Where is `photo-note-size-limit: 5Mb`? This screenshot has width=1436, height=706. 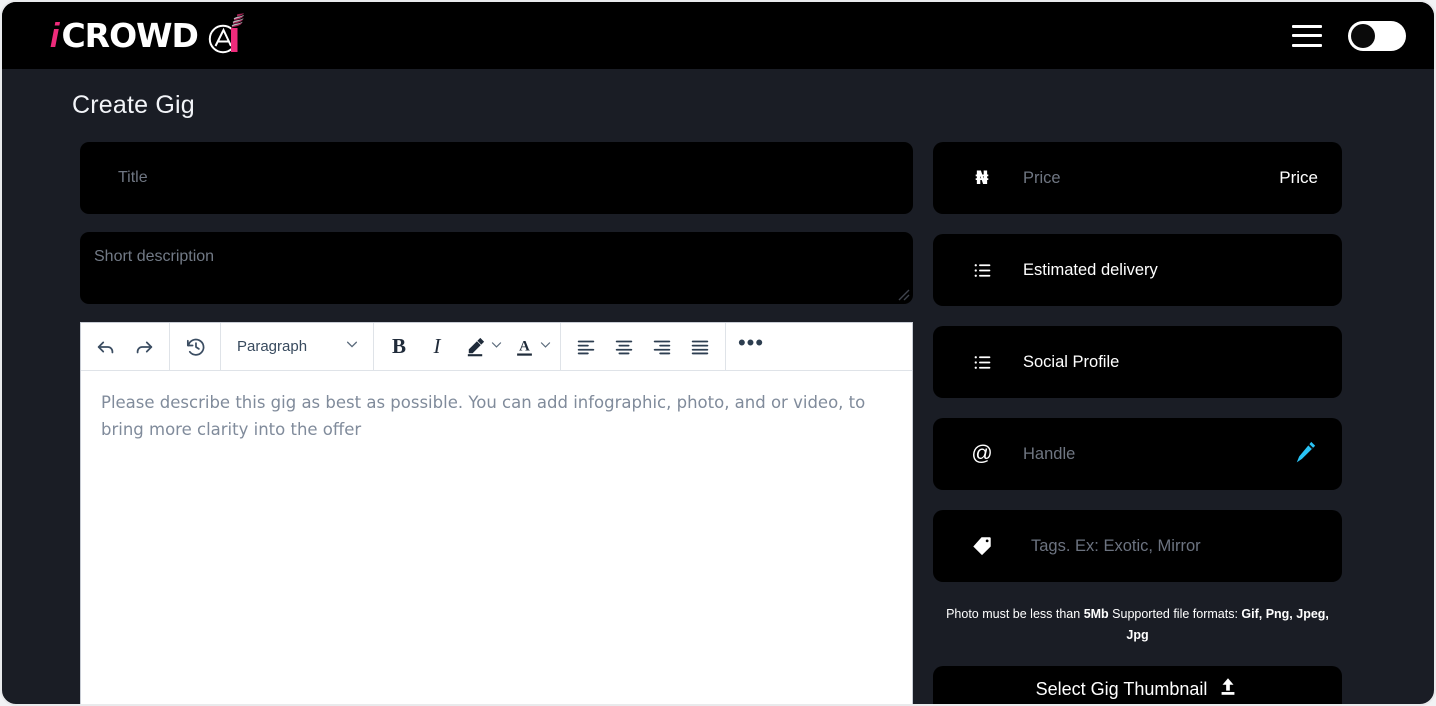 photo-note-size-limit: 5Mb is located at coordinates (1096, 614).